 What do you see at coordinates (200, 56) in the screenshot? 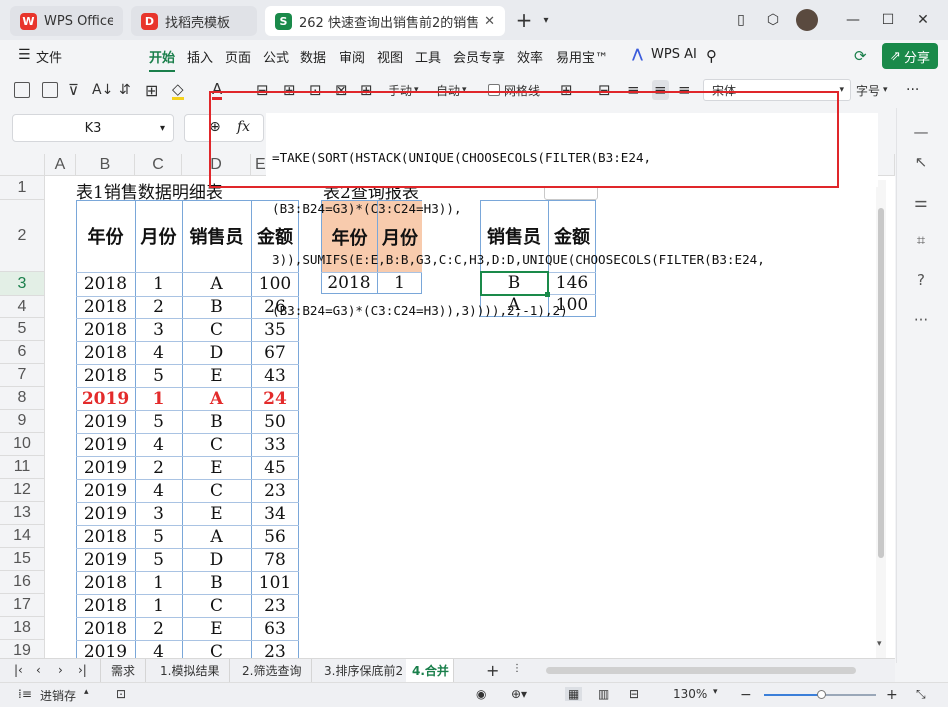
I see `menu-insert: 插入` at bounding box center [200, 56].